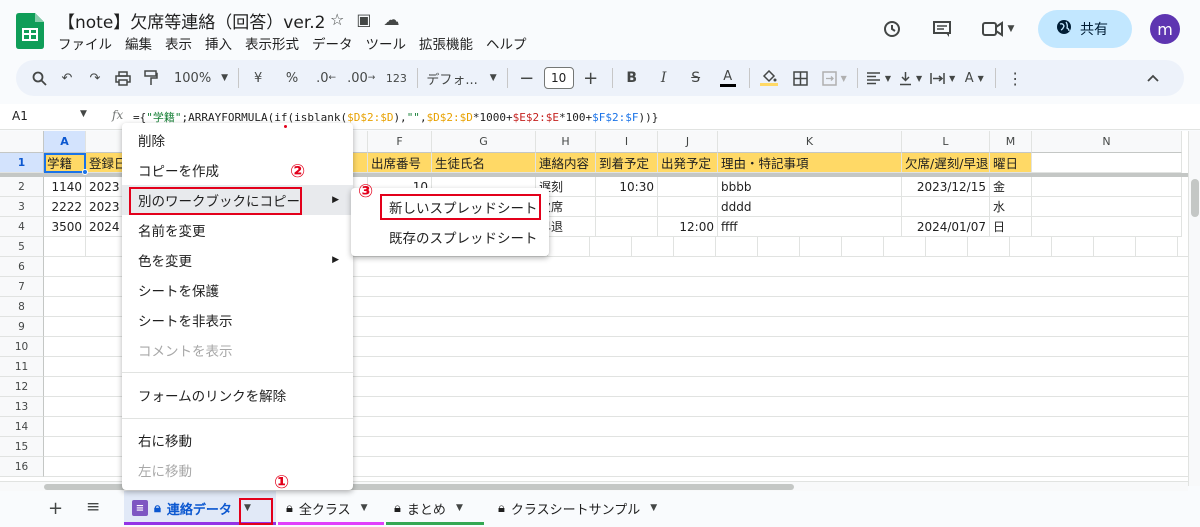 The image size is (1200, 527). Describe the element at coordinates (1165, 29) in the screenshot. I see `avatar: m` at that location.